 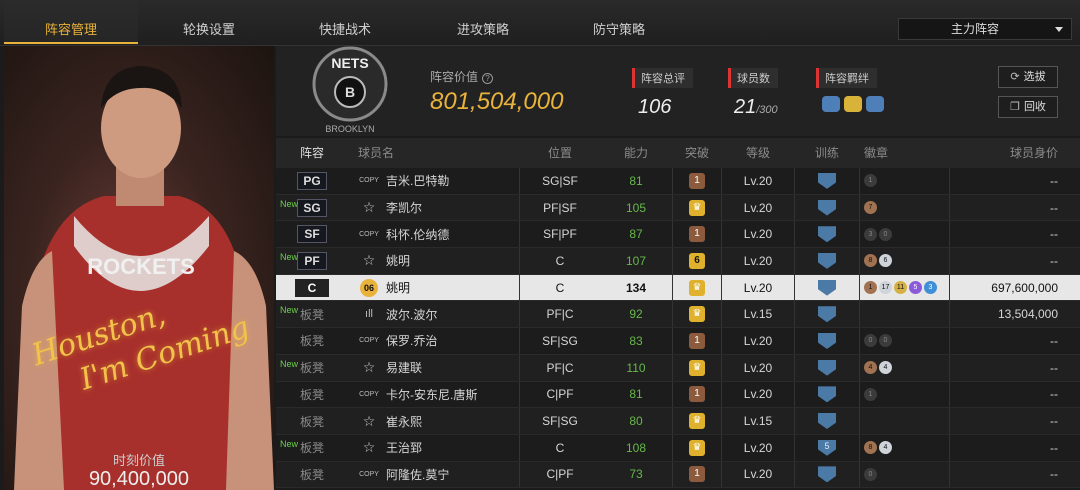 I want to click on chemistry-icons, so click(x=853, y=104).